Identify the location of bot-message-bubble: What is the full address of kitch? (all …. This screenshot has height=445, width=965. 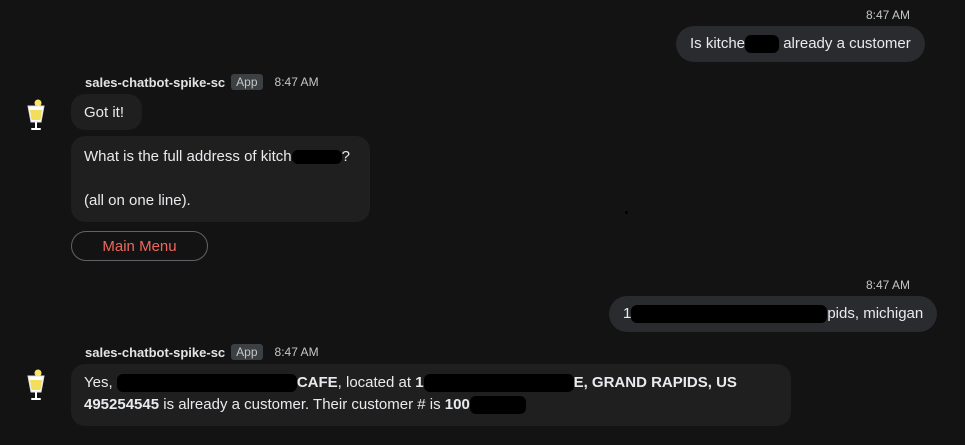
(220, 179).